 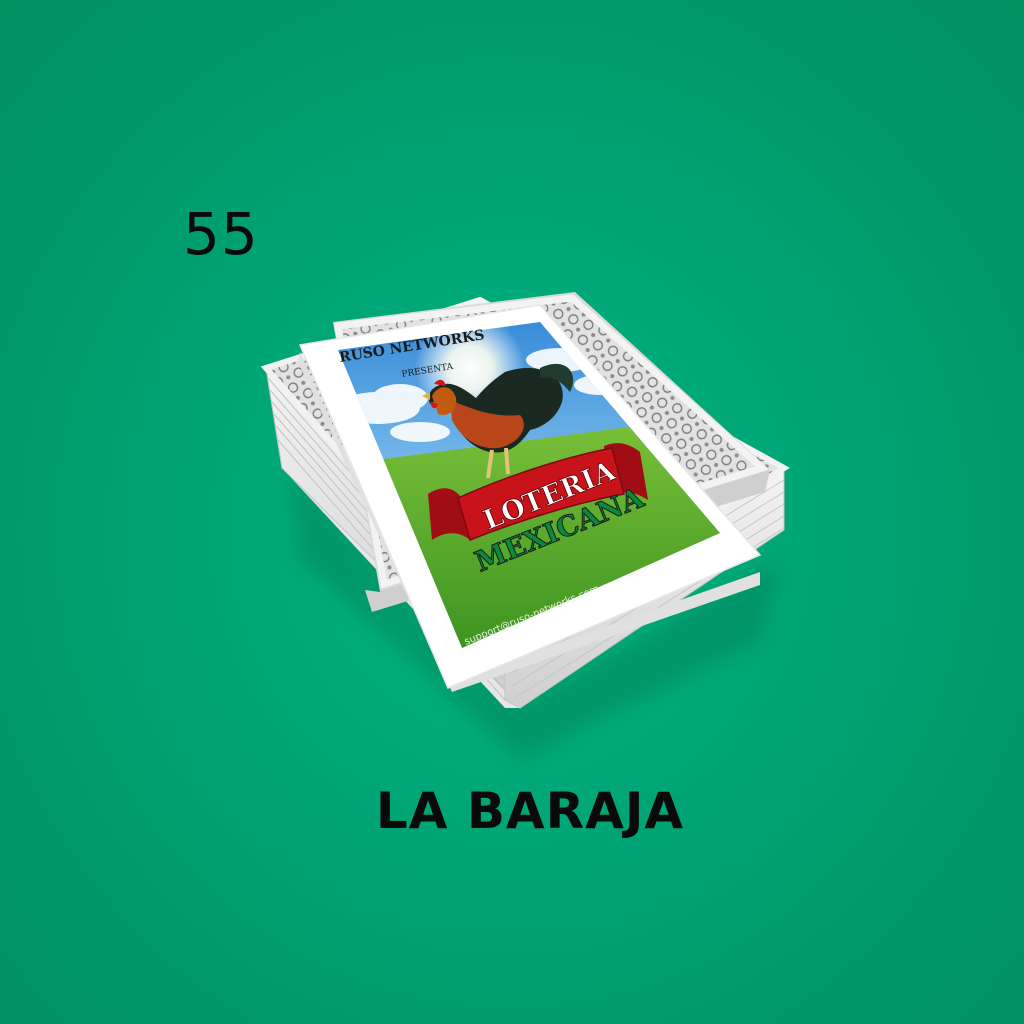 I want to click on card-name: LA BARAJA, so click(x=530, y=811).